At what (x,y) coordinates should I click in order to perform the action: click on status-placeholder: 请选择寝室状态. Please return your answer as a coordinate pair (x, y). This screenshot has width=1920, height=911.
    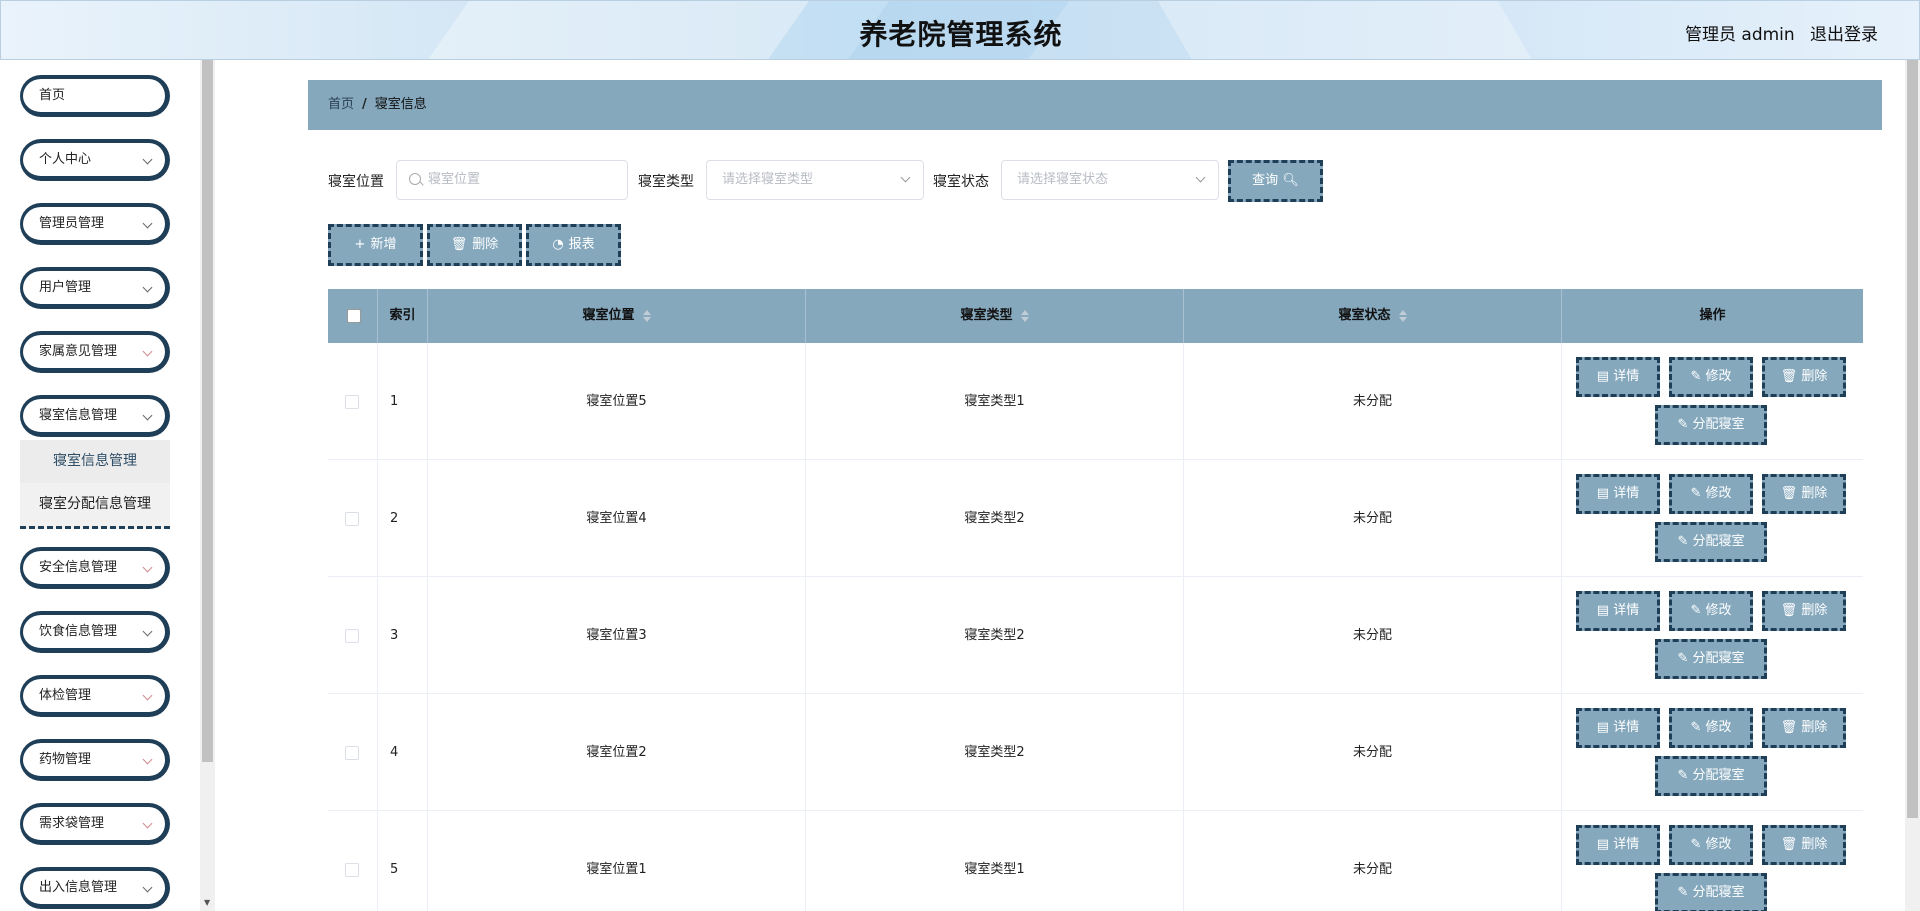
    Looking at the image, I should click on (1063, 179).